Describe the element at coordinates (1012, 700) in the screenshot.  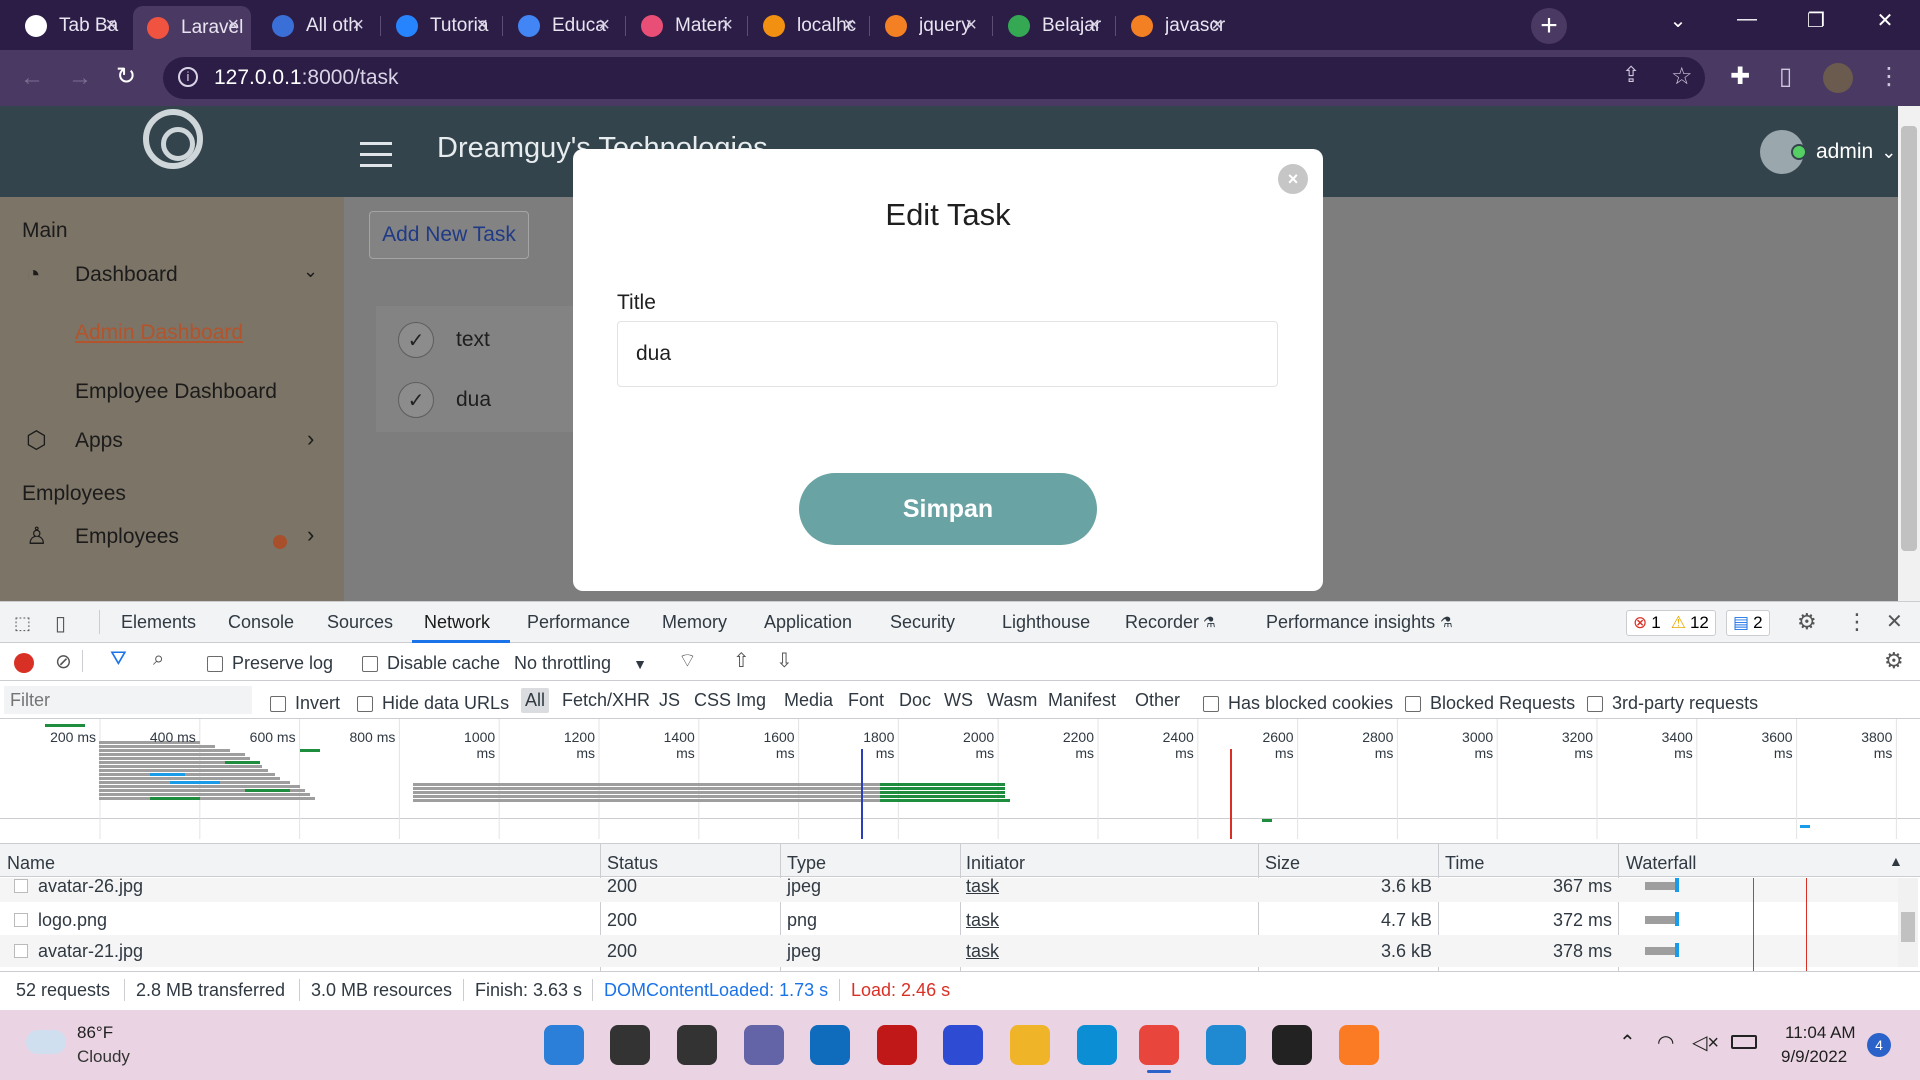
I see `filter-type-wasm: Wasm` at that location.